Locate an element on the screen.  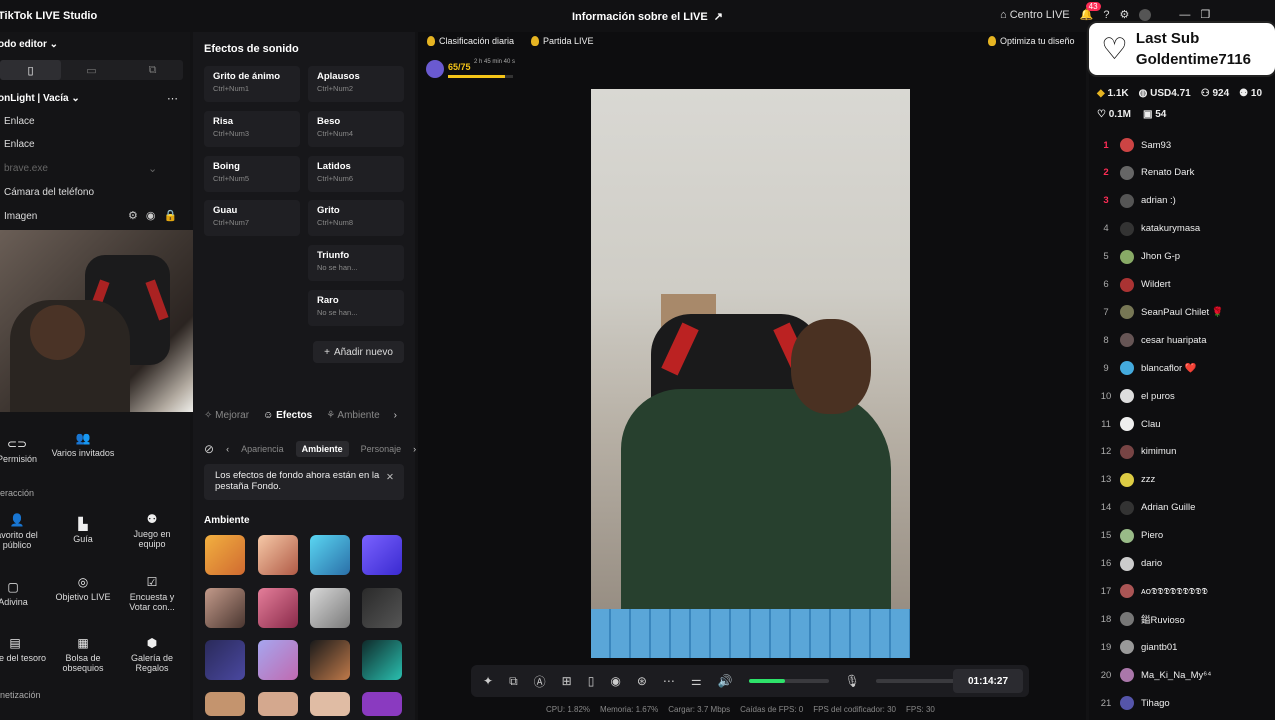
eye-icon: ◉ is located at coordinates (151, 215).